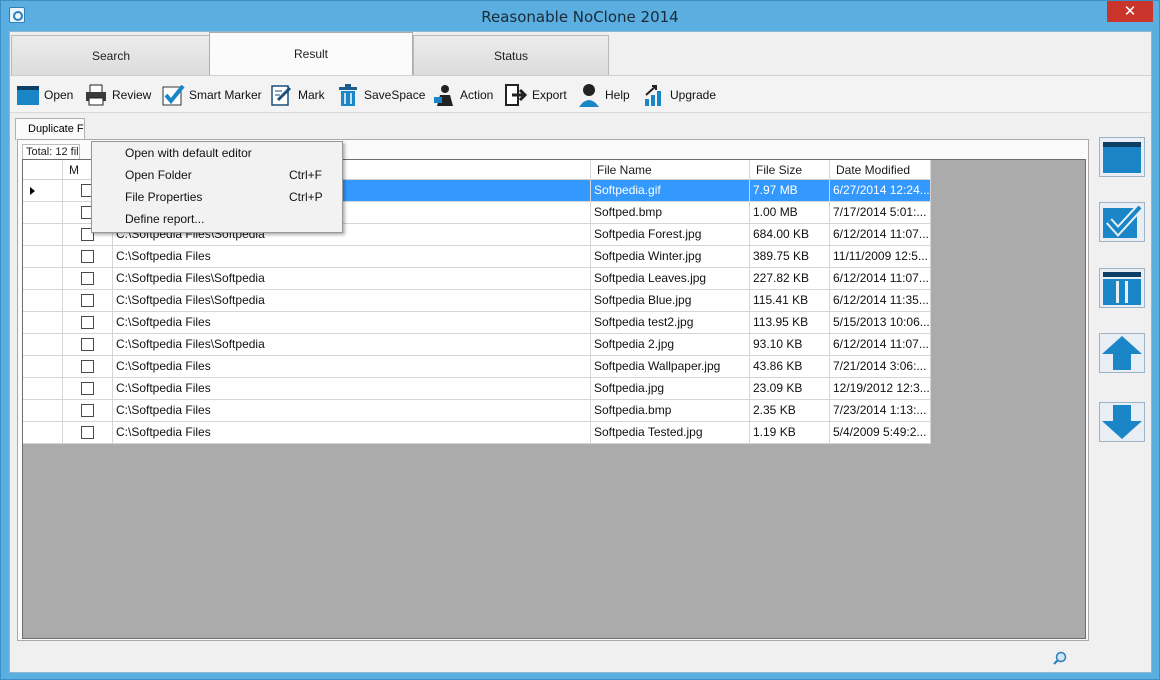 Image resolution: width=1160 pixels, height=680 pixels. Describe the element at coordinates (535, 95) in the screenshot. I see `export-button: Export` at that location.